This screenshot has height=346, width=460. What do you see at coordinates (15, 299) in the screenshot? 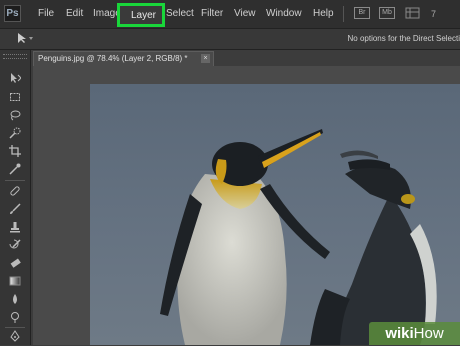
I see `blur-tool-icon` at bounding box center [15, 299].